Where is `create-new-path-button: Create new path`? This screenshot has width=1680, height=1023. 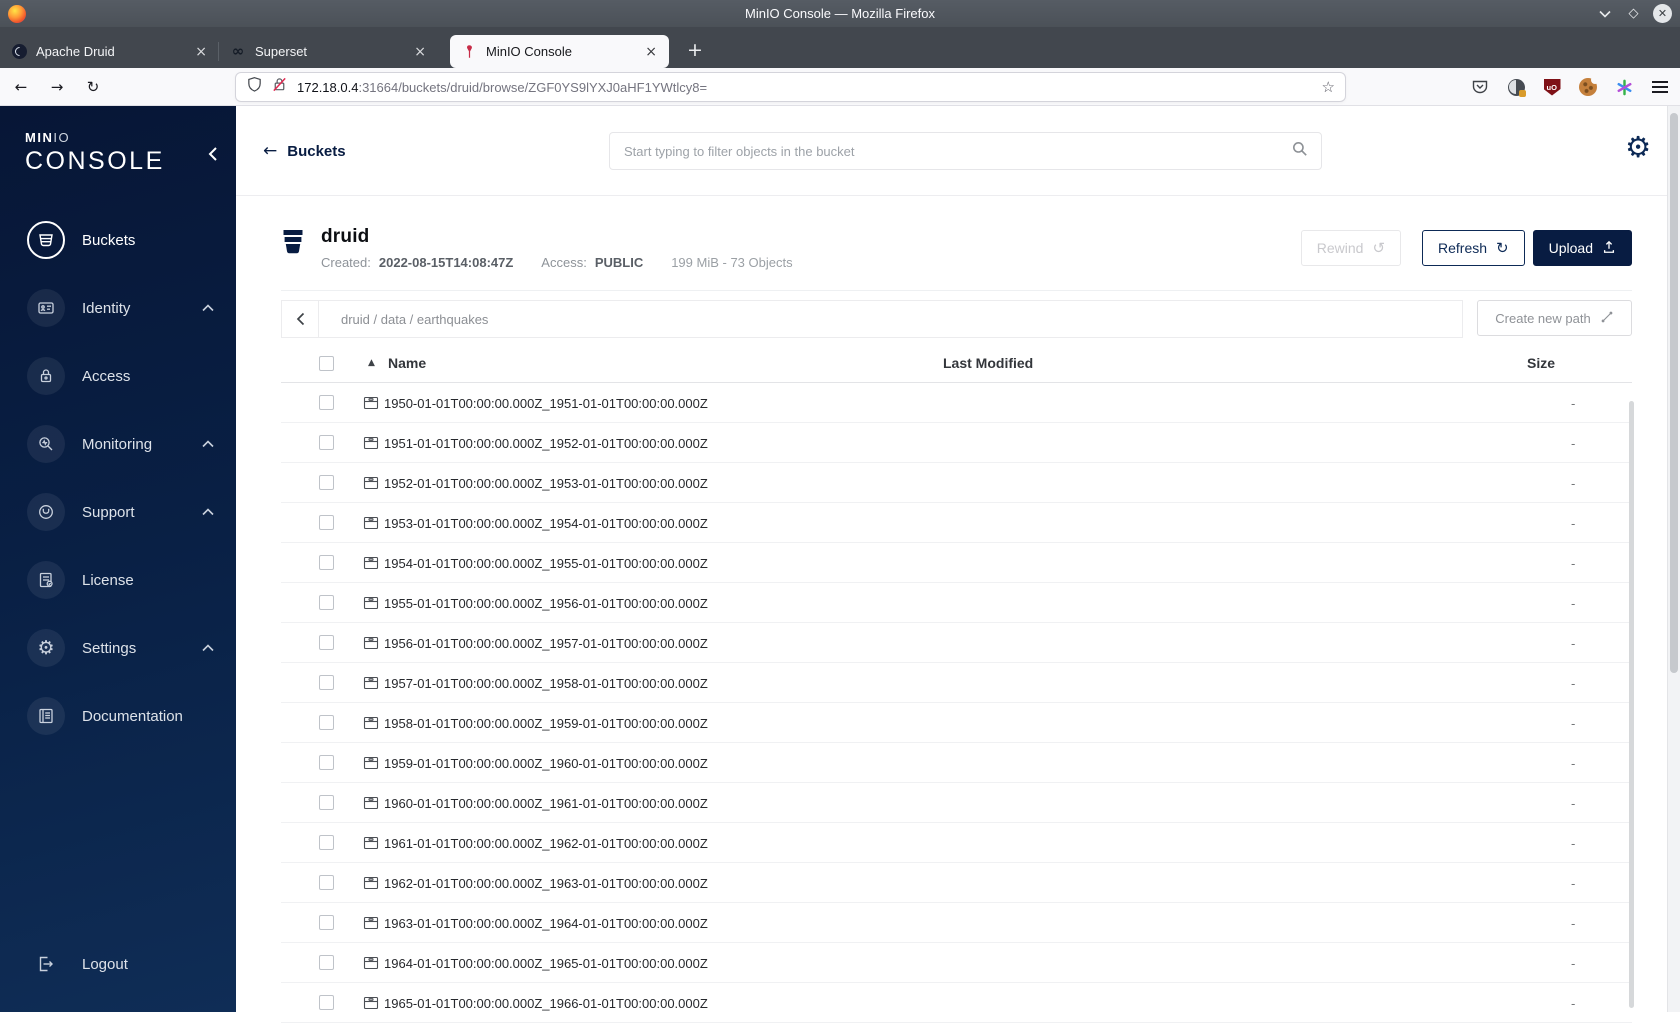
create-new-path-button: Create new path is located at coordinates (1554, 318).